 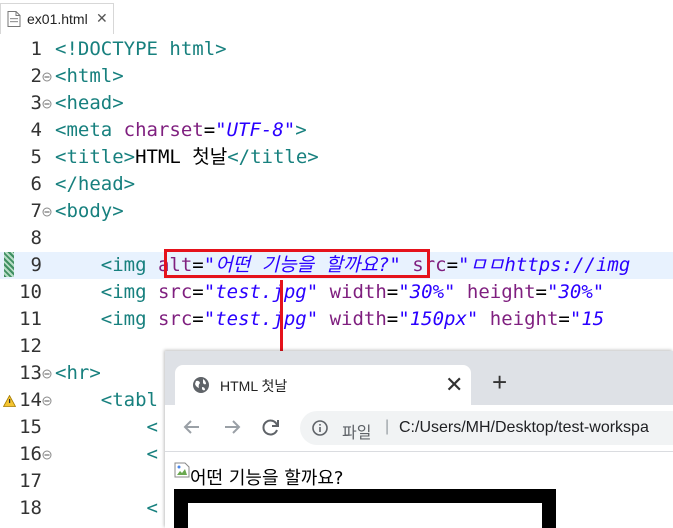 I want to click on code-token: width, so click(x=358, y=319).